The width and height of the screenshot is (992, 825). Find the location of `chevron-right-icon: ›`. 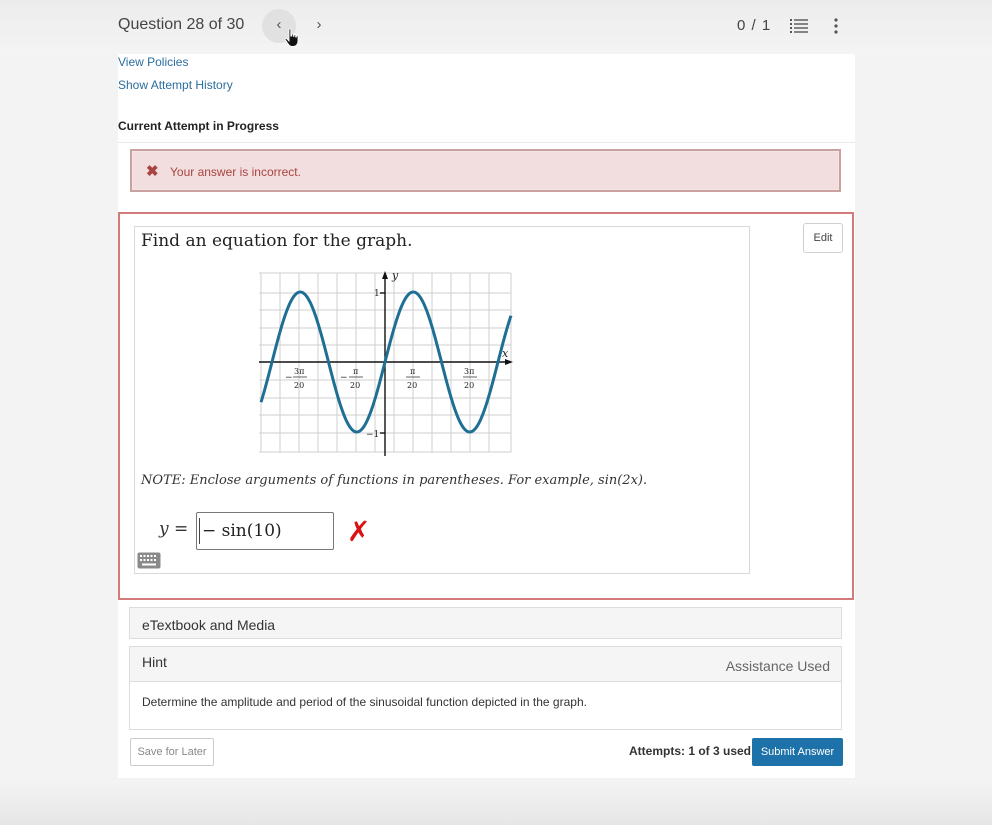

chevron-right-icon: › is located at coordinates (319, 24).